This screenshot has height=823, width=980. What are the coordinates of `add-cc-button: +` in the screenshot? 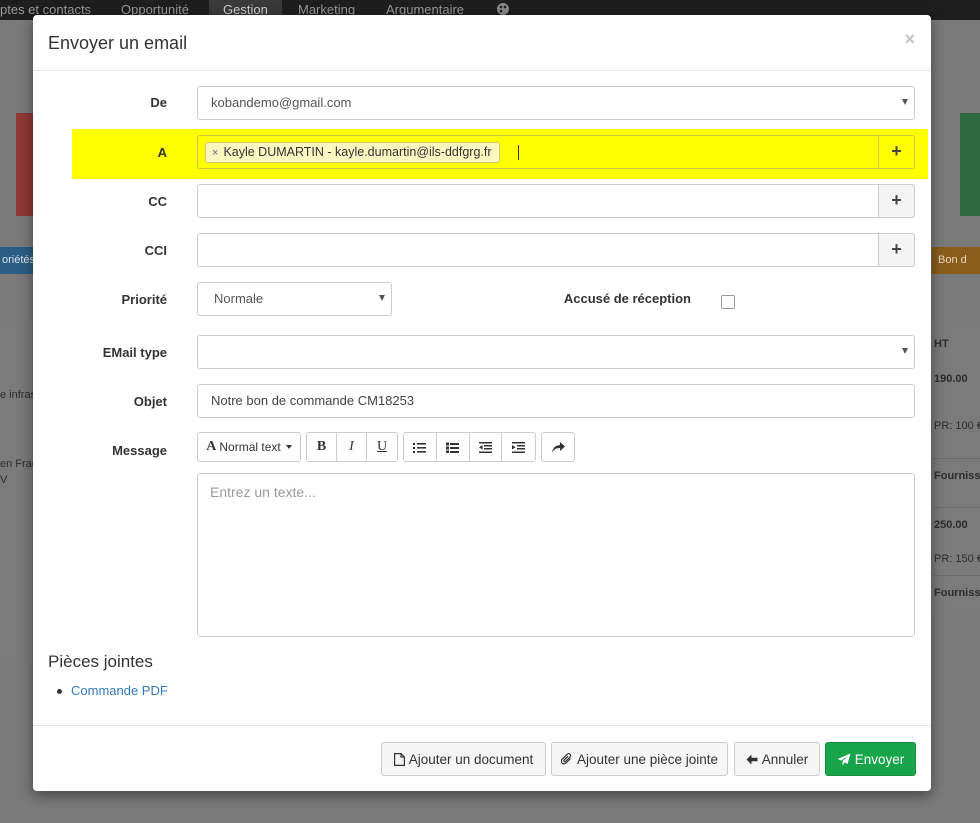 It's located at (896, 201).